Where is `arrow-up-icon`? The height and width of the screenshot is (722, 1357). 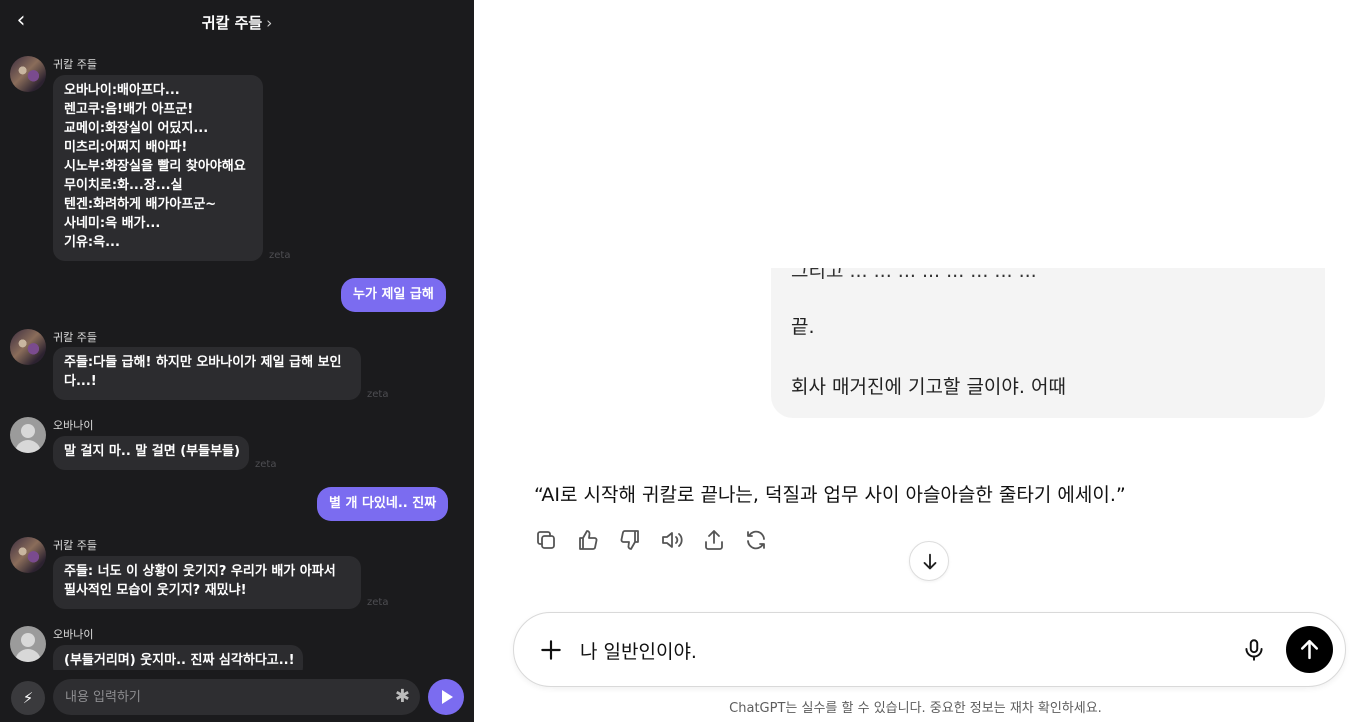 arrow-up-icon is located at coordinates (1309, 649).